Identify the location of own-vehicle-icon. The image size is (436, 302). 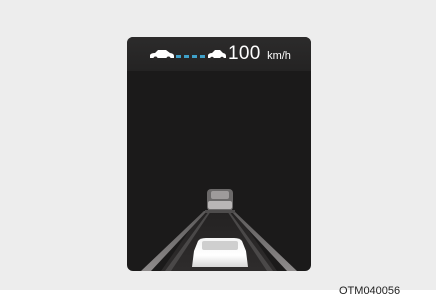
(220, 252).